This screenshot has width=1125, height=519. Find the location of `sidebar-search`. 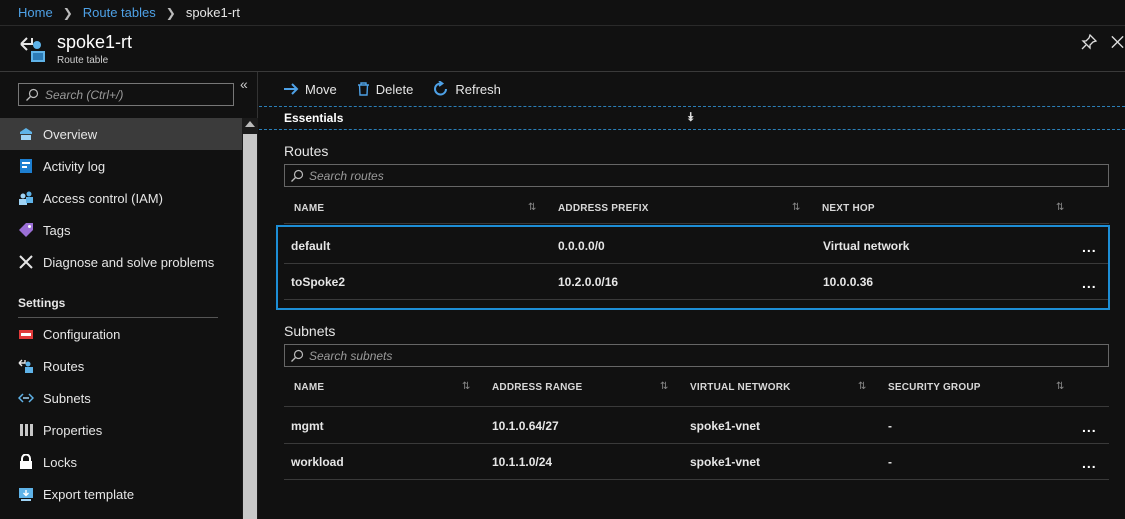

sidebar-search is located at coordinates (126, 94).